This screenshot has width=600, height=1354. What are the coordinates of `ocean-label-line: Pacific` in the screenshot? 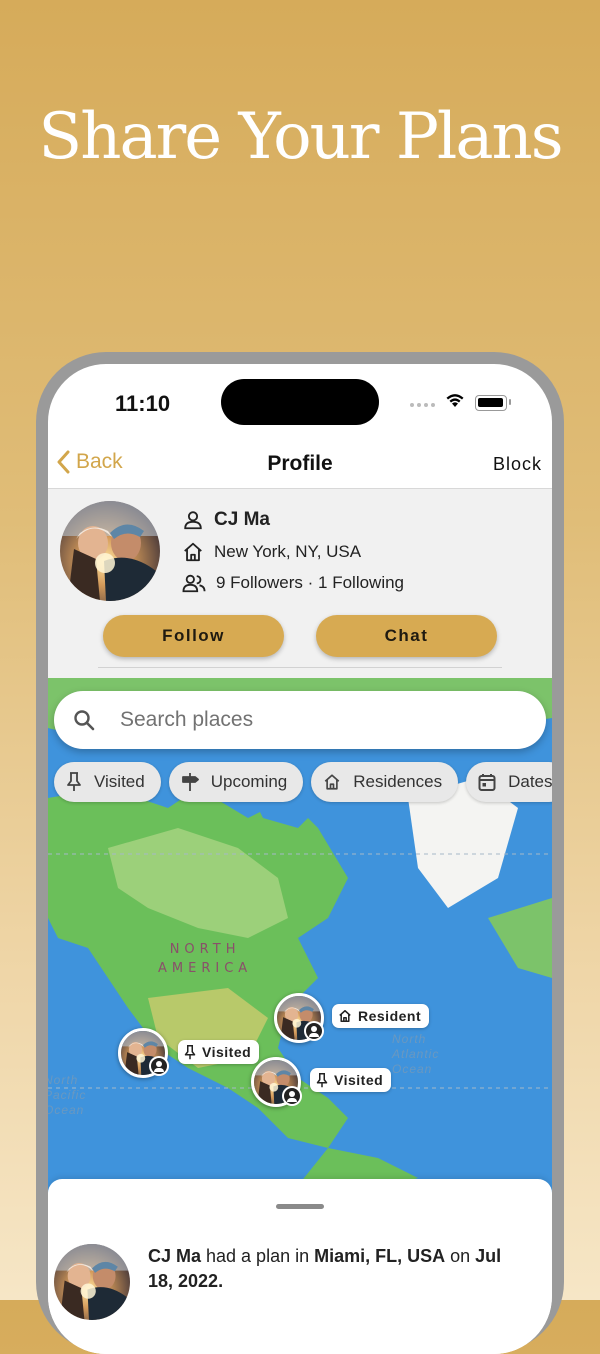 It's located at (67, 1095).